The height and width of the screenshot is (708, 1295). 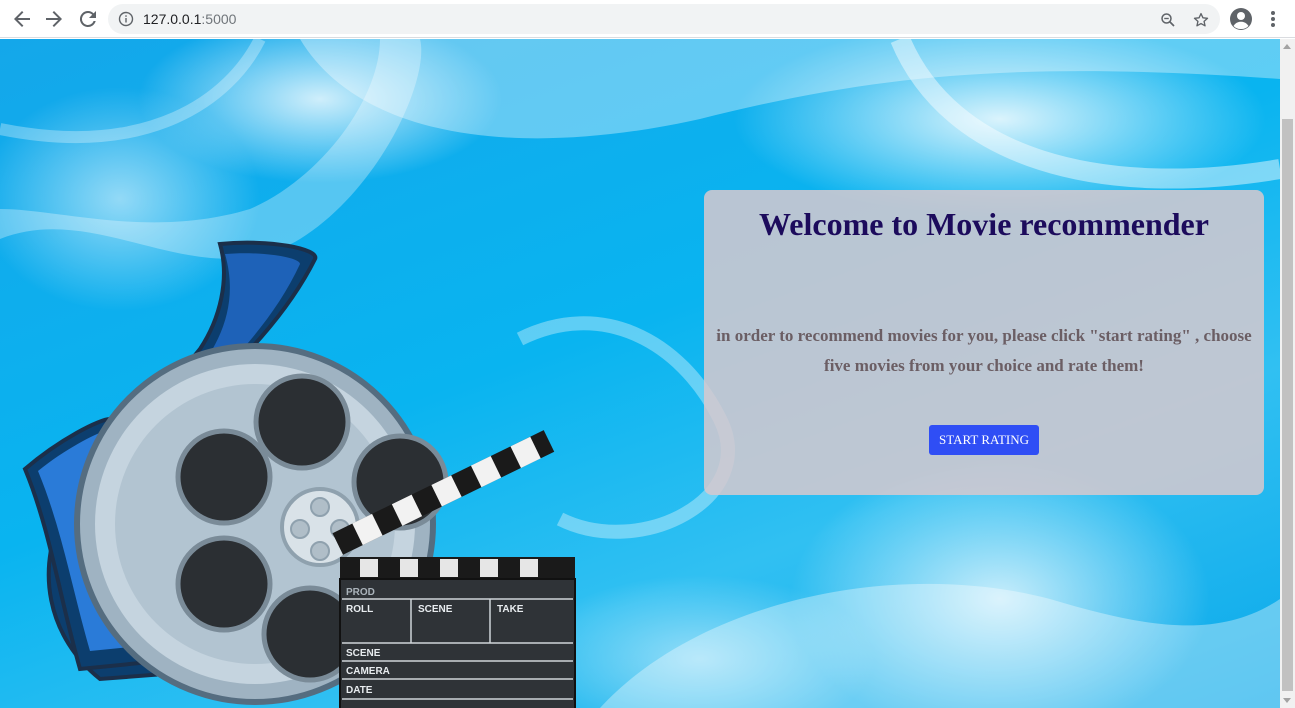 I want to click on clapper-scene-label: SCENE, so click(x=435, y=609).